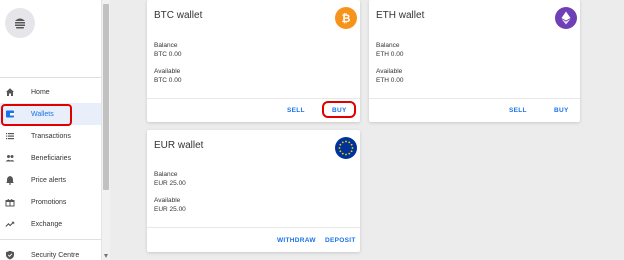 This screenshot has width=624, height=260. What do you see at coordinates (170, 183) in the screenshot?
I see `balance-value: EUR 25.00` at bounding box center [170, 183].